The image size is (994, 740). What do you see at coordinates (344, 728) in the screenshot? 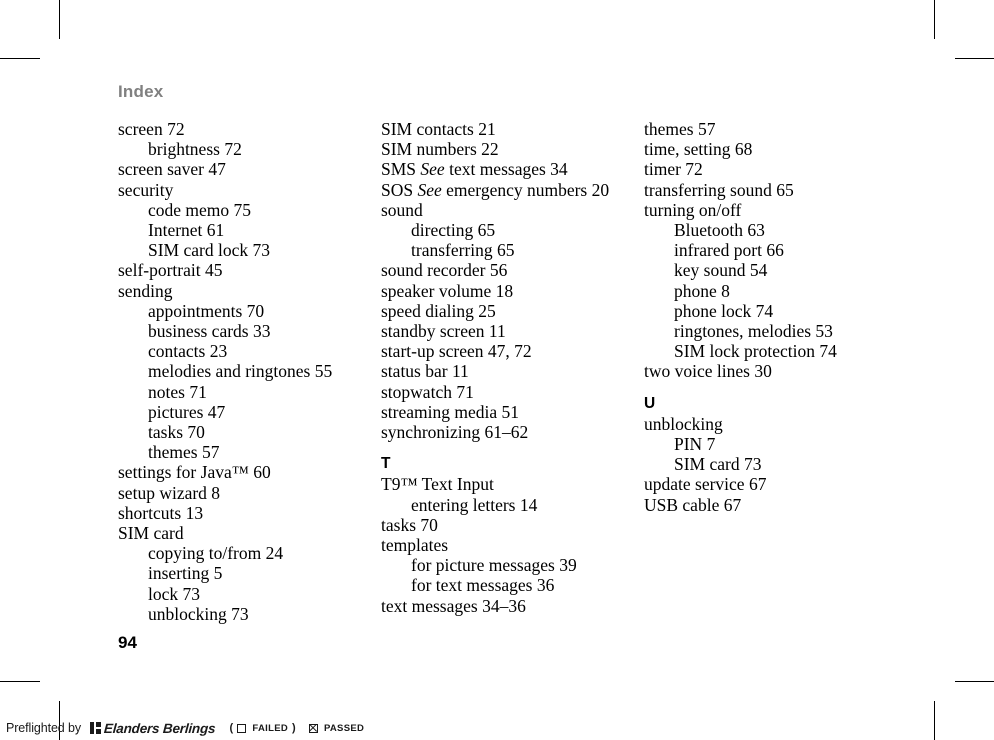
I see `passed-label: PASSED` at bounding box center [344, 728].